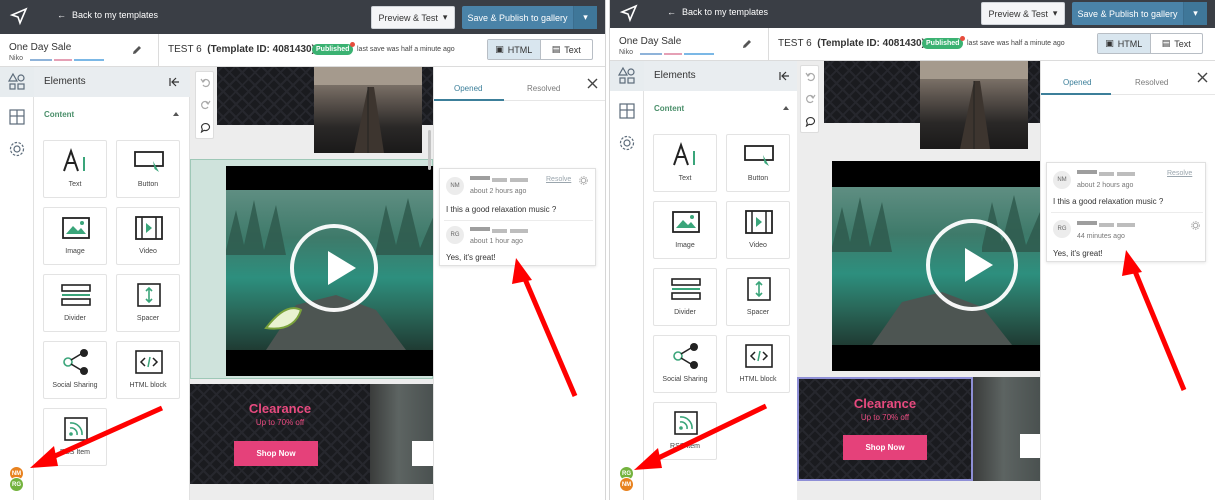  I want to click on code-icon, so click(759, 356).